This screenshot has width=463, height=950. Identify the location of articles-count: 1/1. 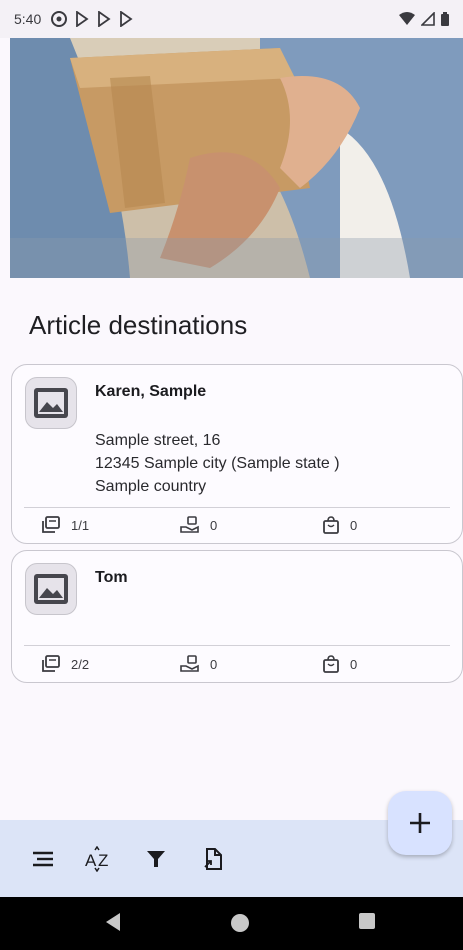
(80, 525).